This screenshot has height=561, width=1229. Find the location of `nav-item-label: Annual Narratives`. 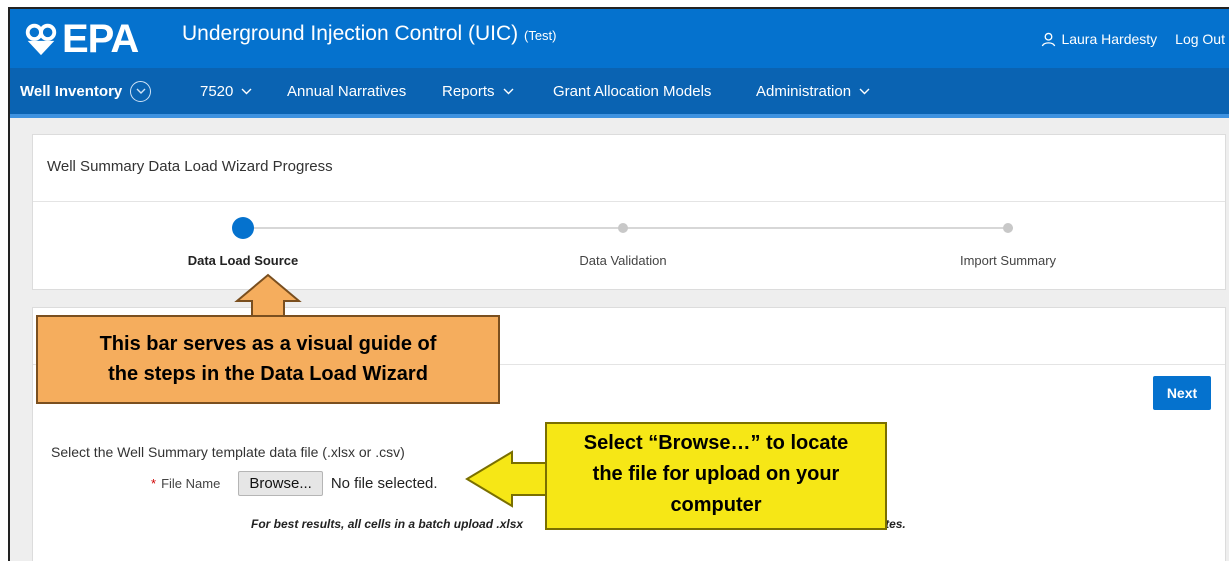

nav-item-label: Annual Narratives is located at coordinates (347, 91).